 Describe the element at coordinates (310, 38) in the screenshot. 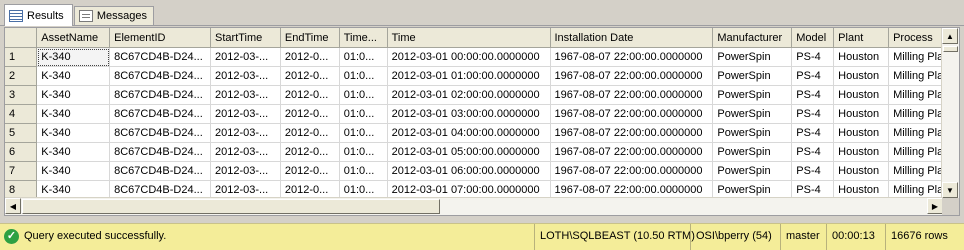

I see `column-header: EndTime` at that location.